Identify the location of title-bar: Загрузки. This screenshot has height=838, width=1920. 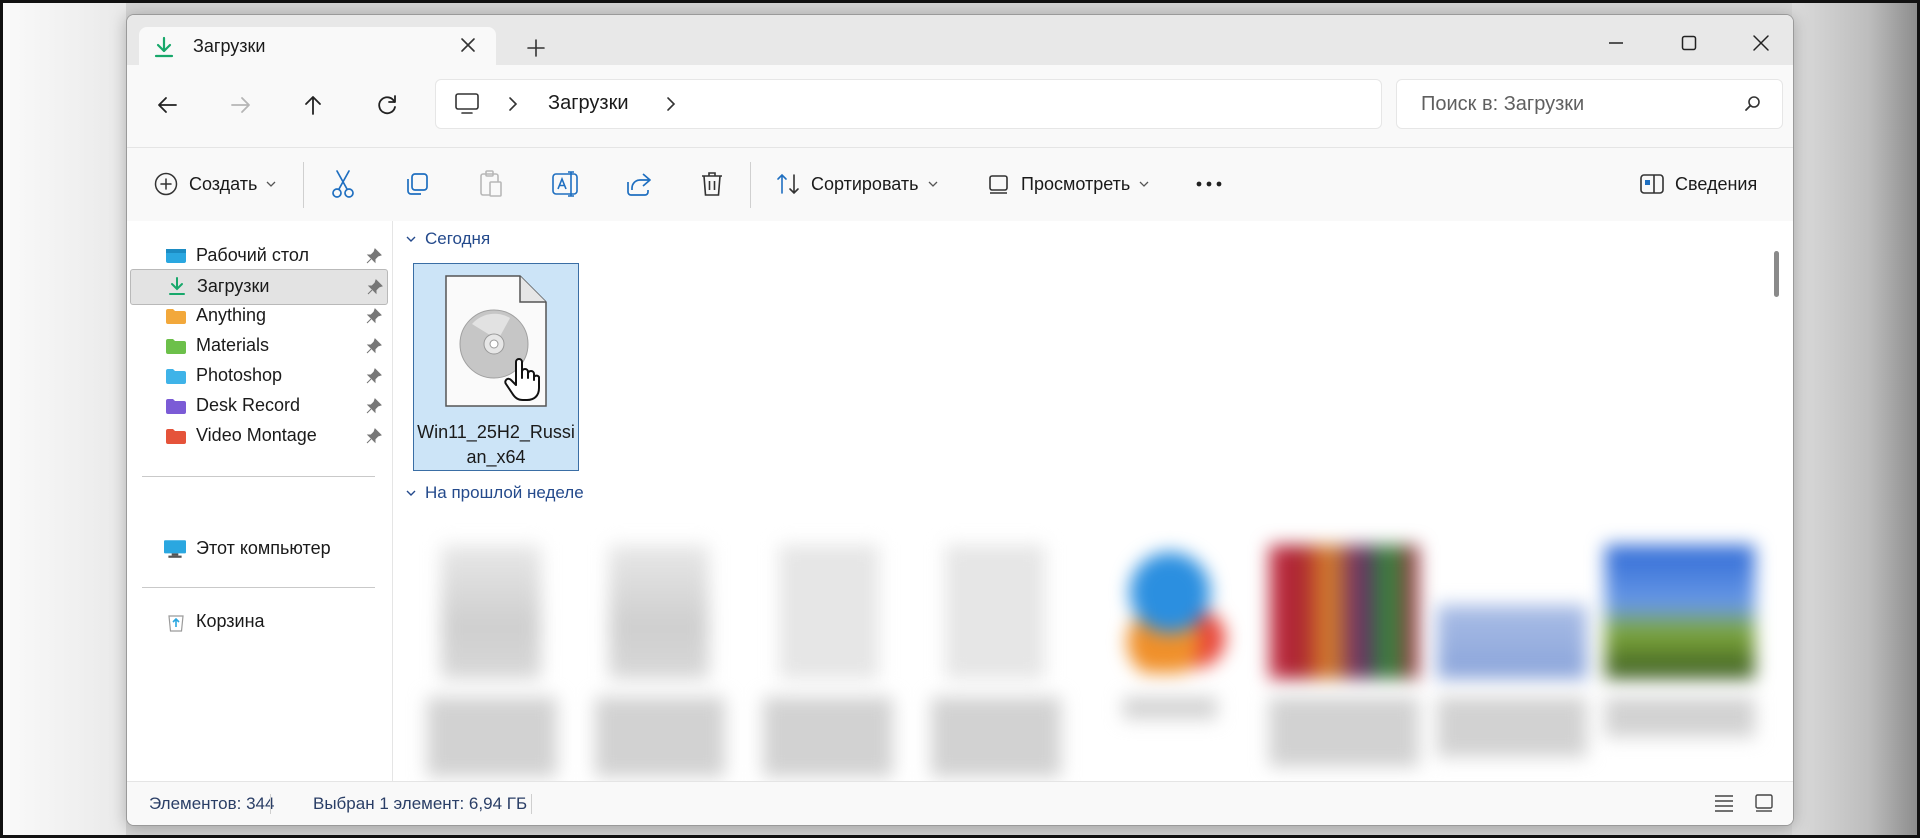
(960, 40).